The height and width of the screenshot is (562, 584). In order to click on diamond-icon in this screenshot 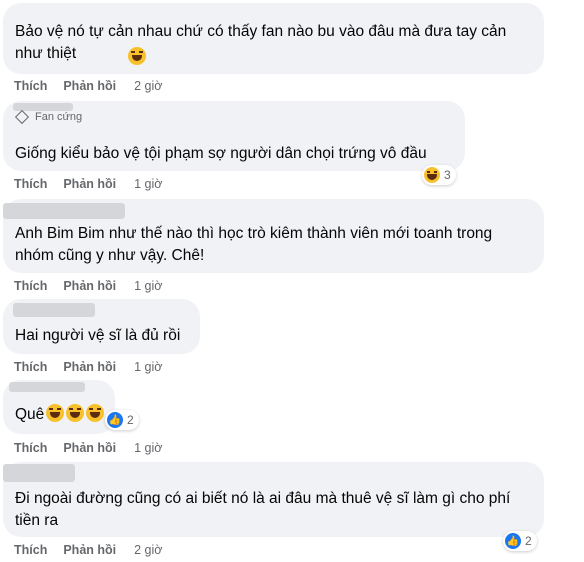, I will do `click(22, 117)`.